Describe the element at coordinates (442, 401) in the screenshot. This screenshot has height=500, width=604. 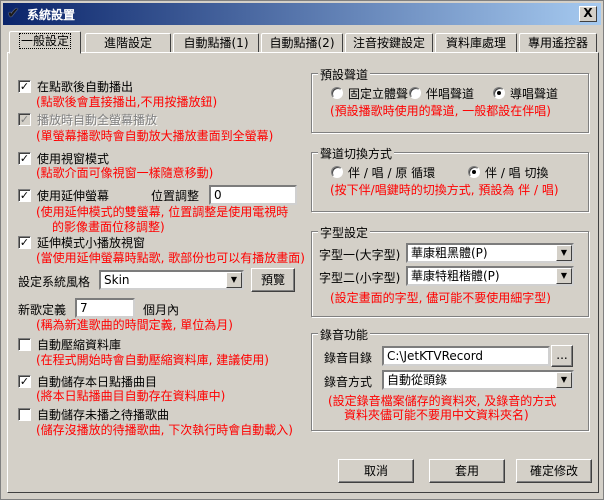
I see `record-note-1: (設定錄音檔案儲存的資料夾, 及錄音的方式` at that location.